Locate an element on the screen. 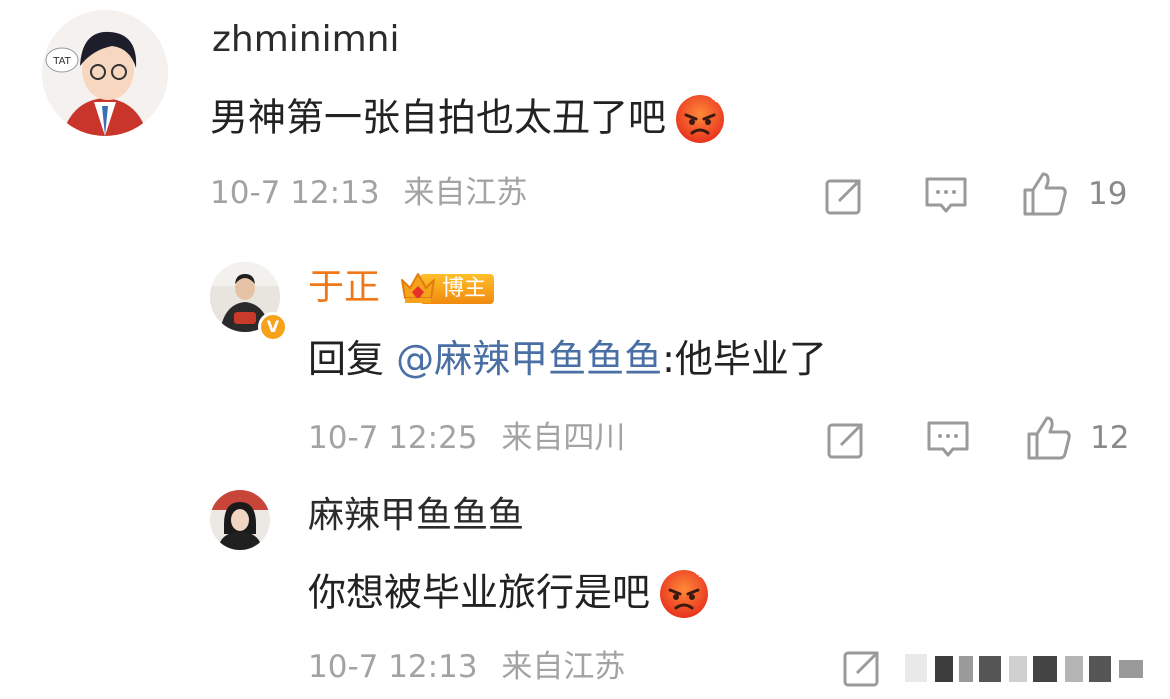 This screenshot has width=1170, height=699. watermark-overlay is located at coordinates (1027, 668).